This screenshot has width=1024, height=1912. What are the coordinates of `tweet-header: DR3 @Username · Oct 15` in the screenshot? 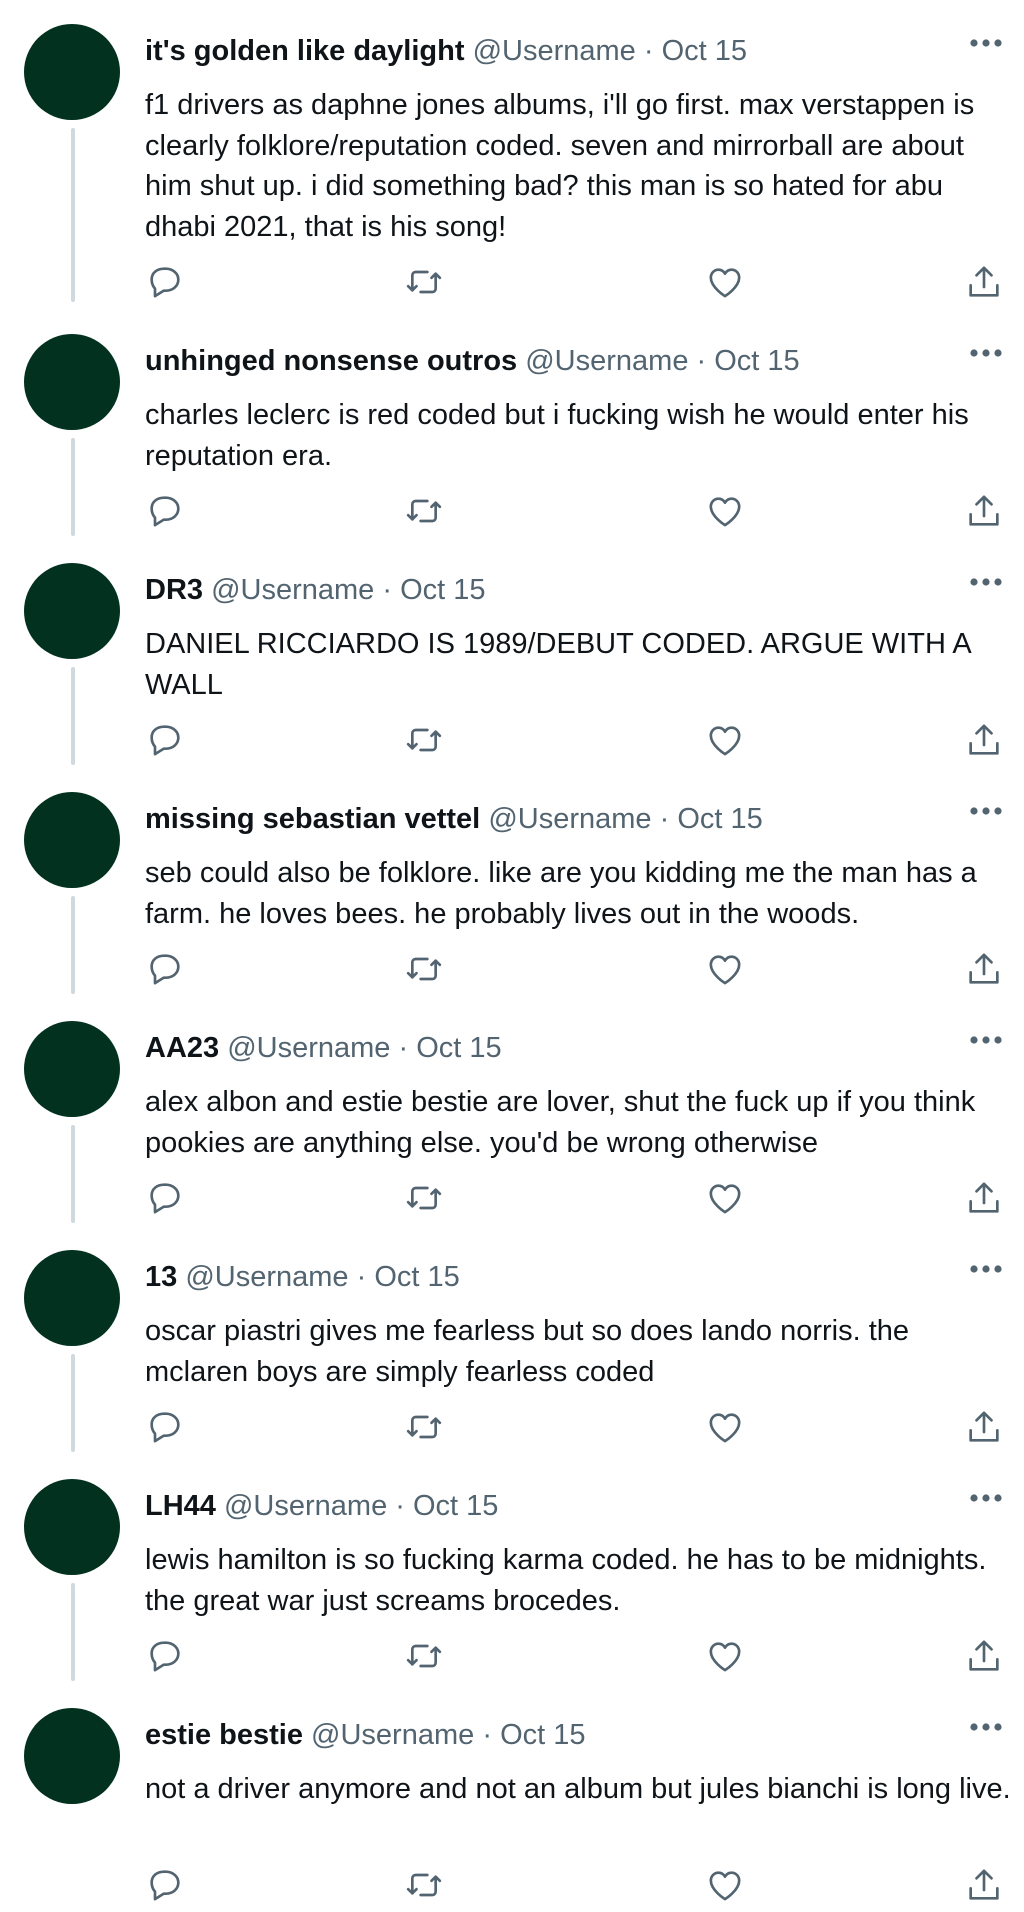 It's located at (554, 590).